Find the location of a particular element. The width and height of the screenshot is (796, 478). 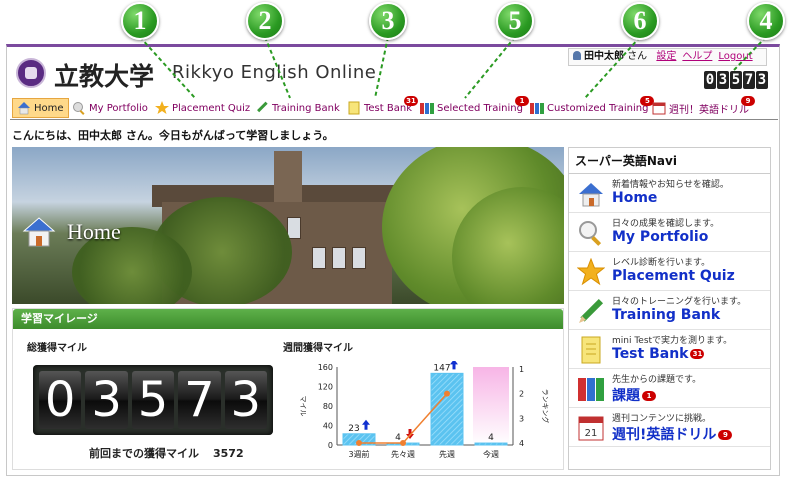

navi-item-desc: 新着情報やお知らせを確認。 is located at coordinates (670, 185).